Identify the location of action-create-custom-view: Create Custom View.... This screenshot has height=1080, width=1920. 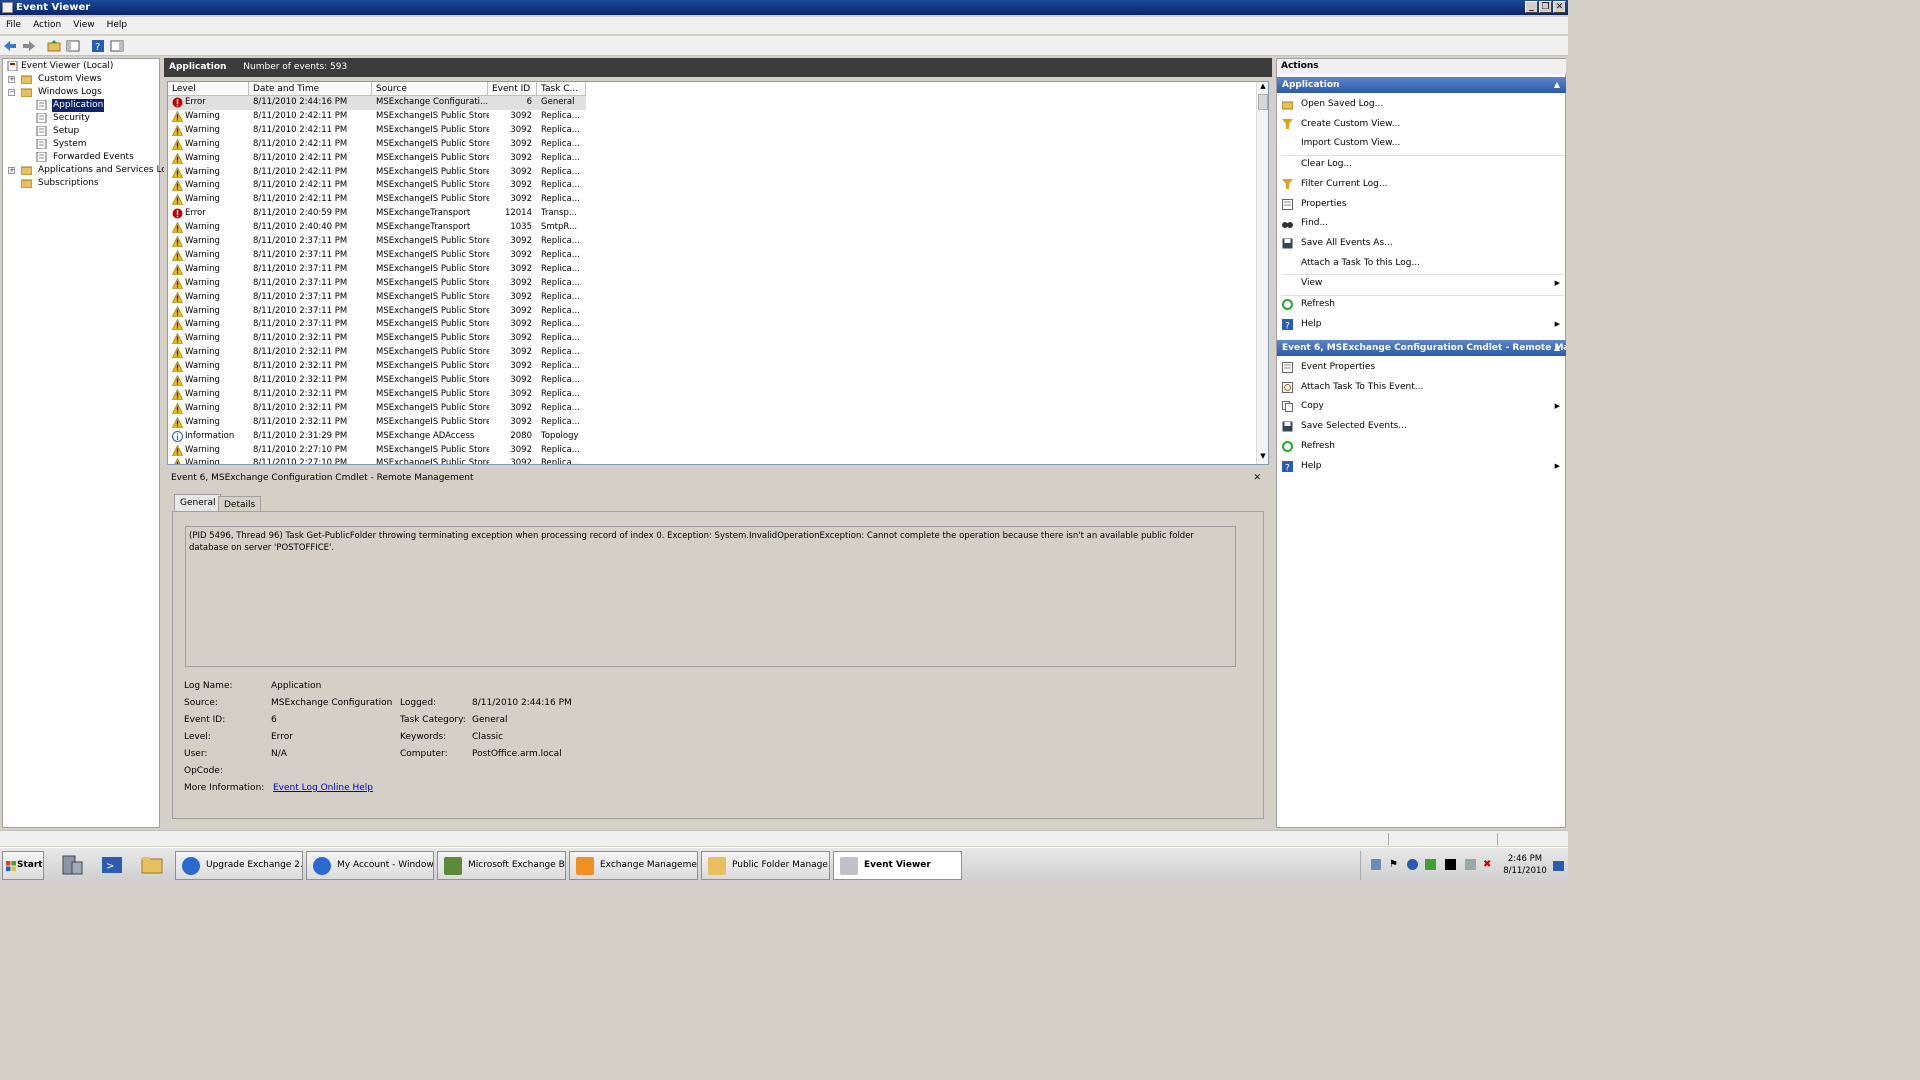
(1421, 124).